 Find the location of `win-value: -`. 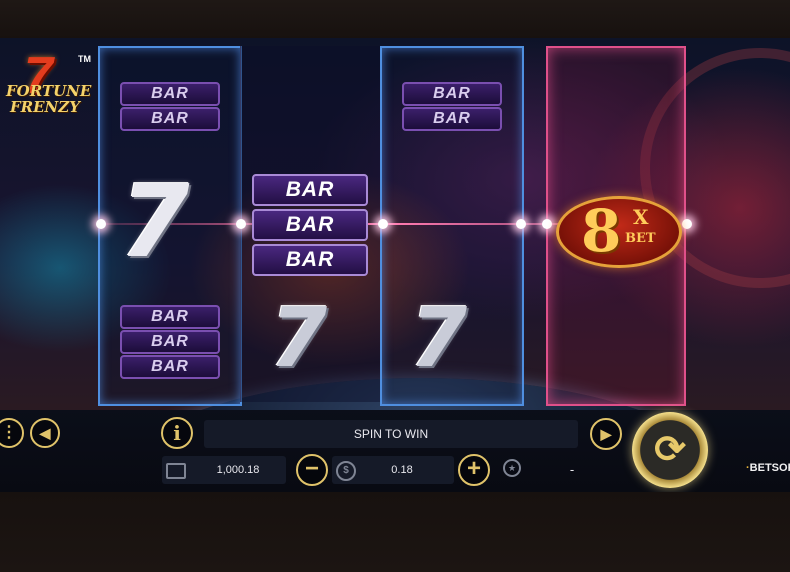

win-value: - is located at coordinates (572, 469).